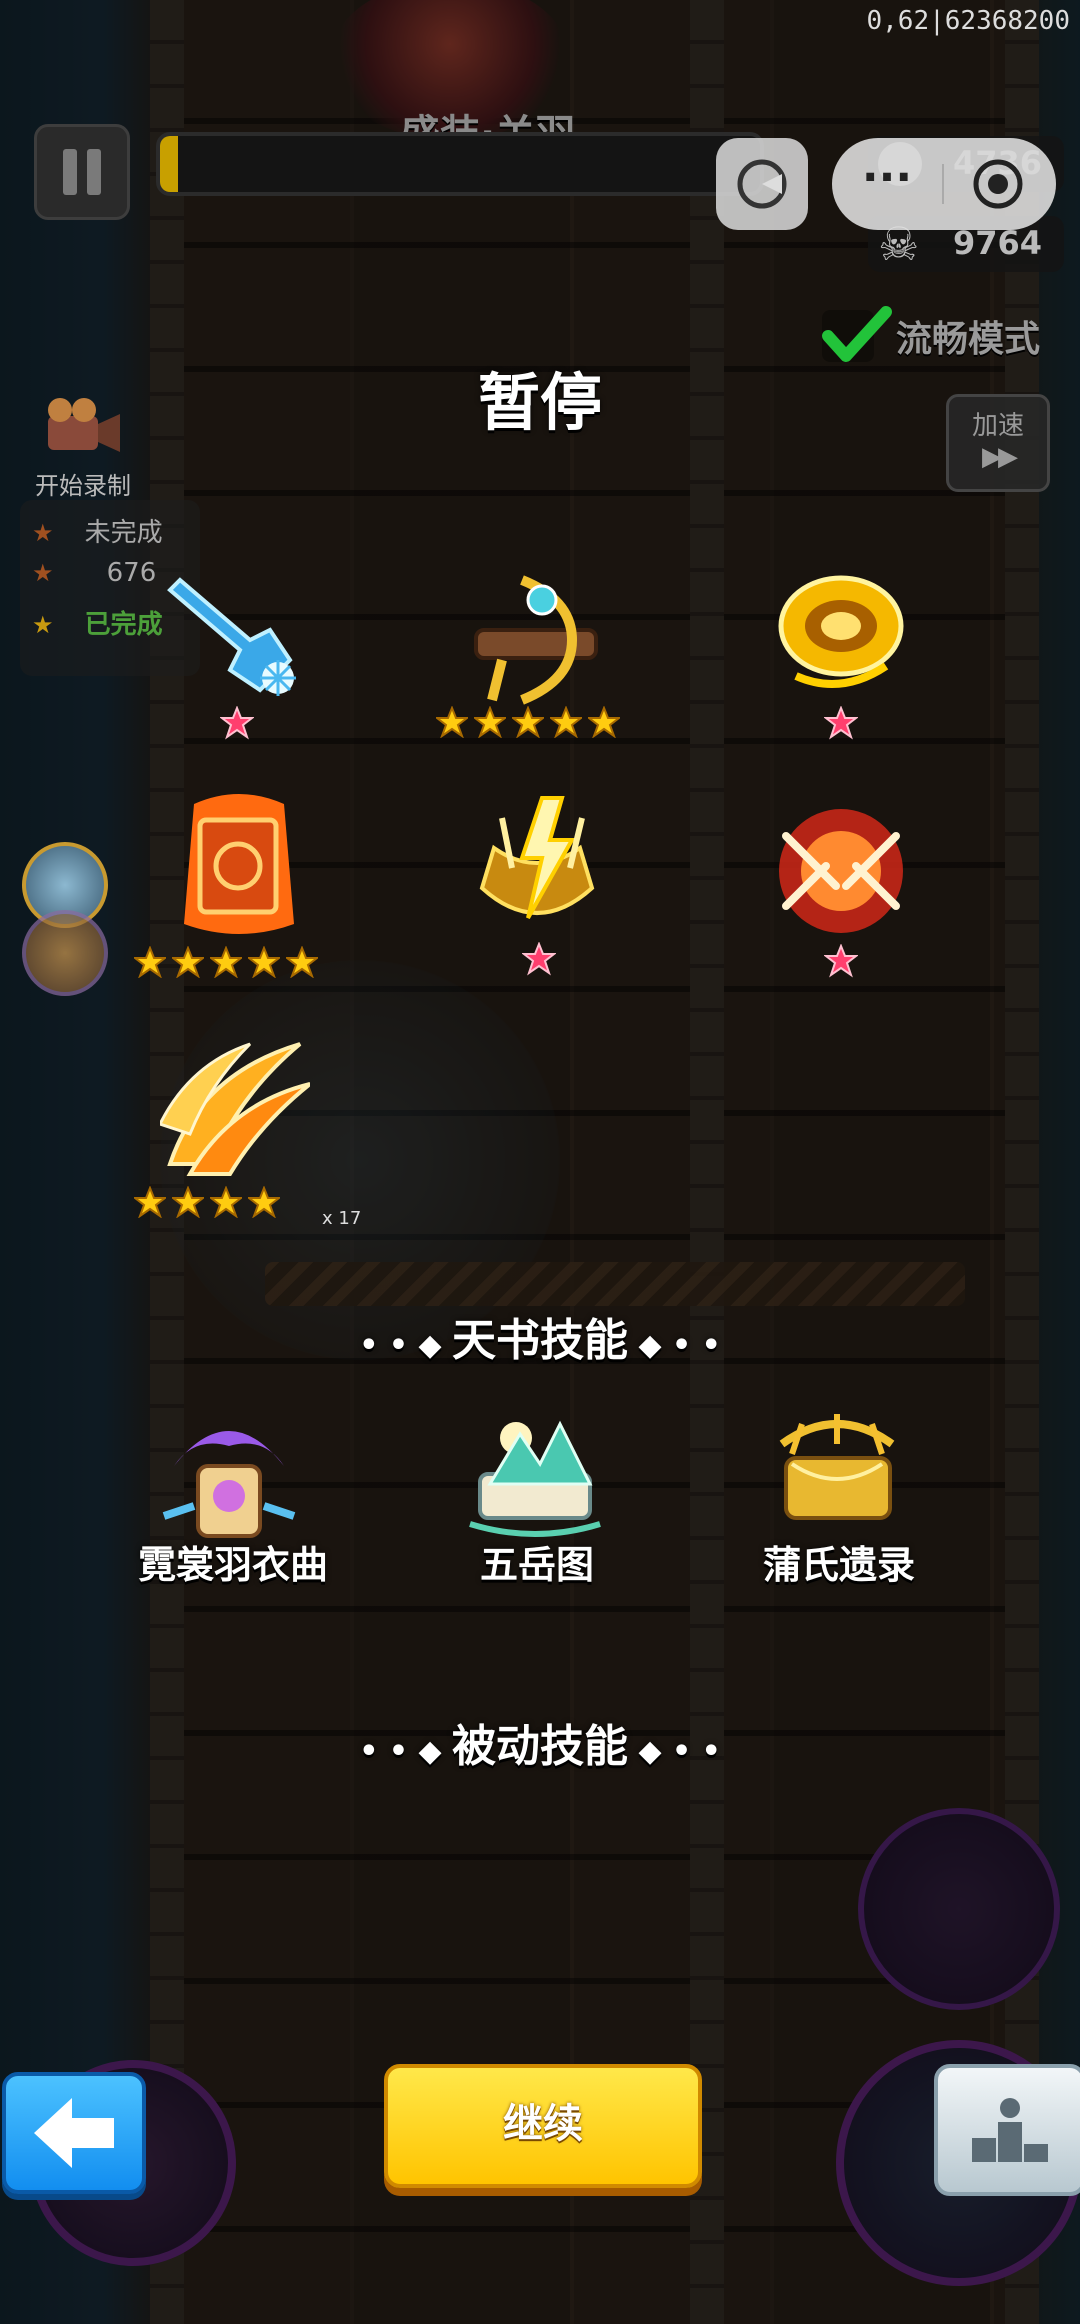 The width and height of the screenshot is (1080, 2324). What do you see at coordinates (123, 625) in the screenshot?
I see `task-status: 已完成` at bounding box center [123, 625].